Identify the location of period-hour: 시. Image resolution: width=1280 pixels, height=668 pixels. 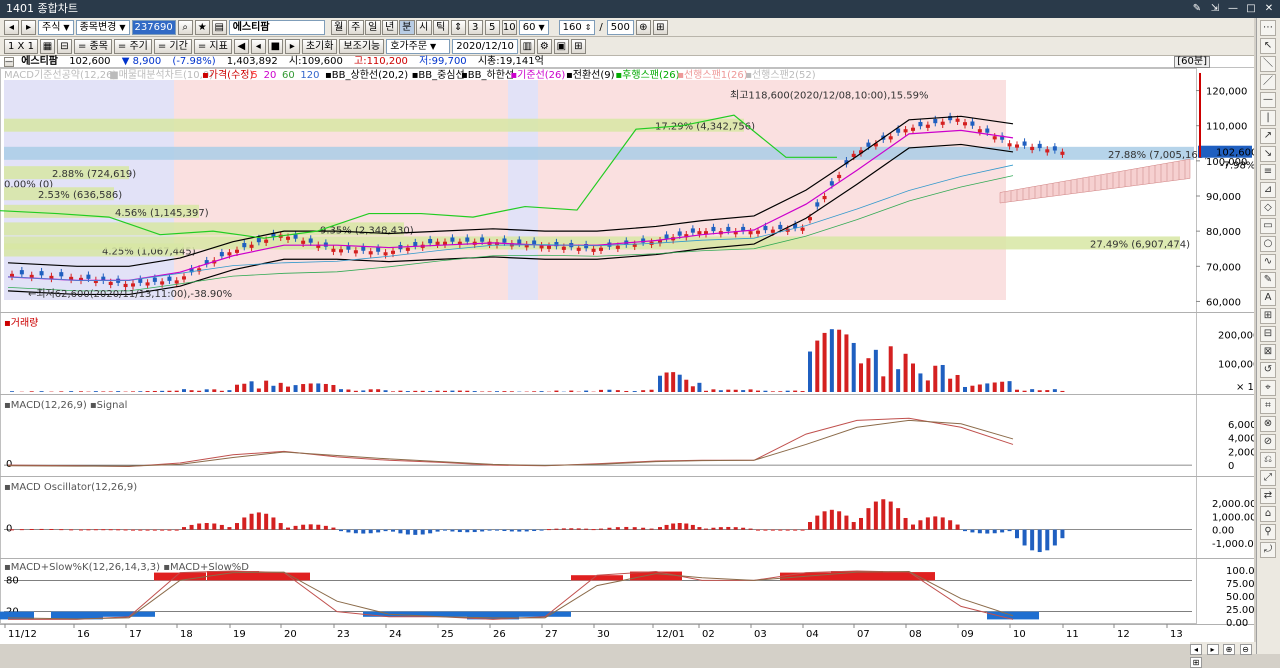
(424, 27).